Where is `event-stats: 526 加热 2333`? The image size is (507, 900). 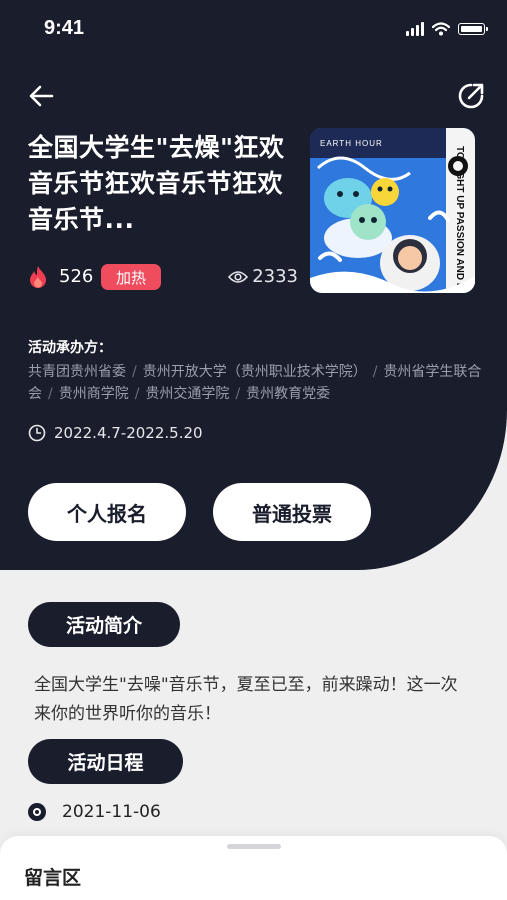
event-stats: 526 加热 2333 is located at coordinates (164, 277).